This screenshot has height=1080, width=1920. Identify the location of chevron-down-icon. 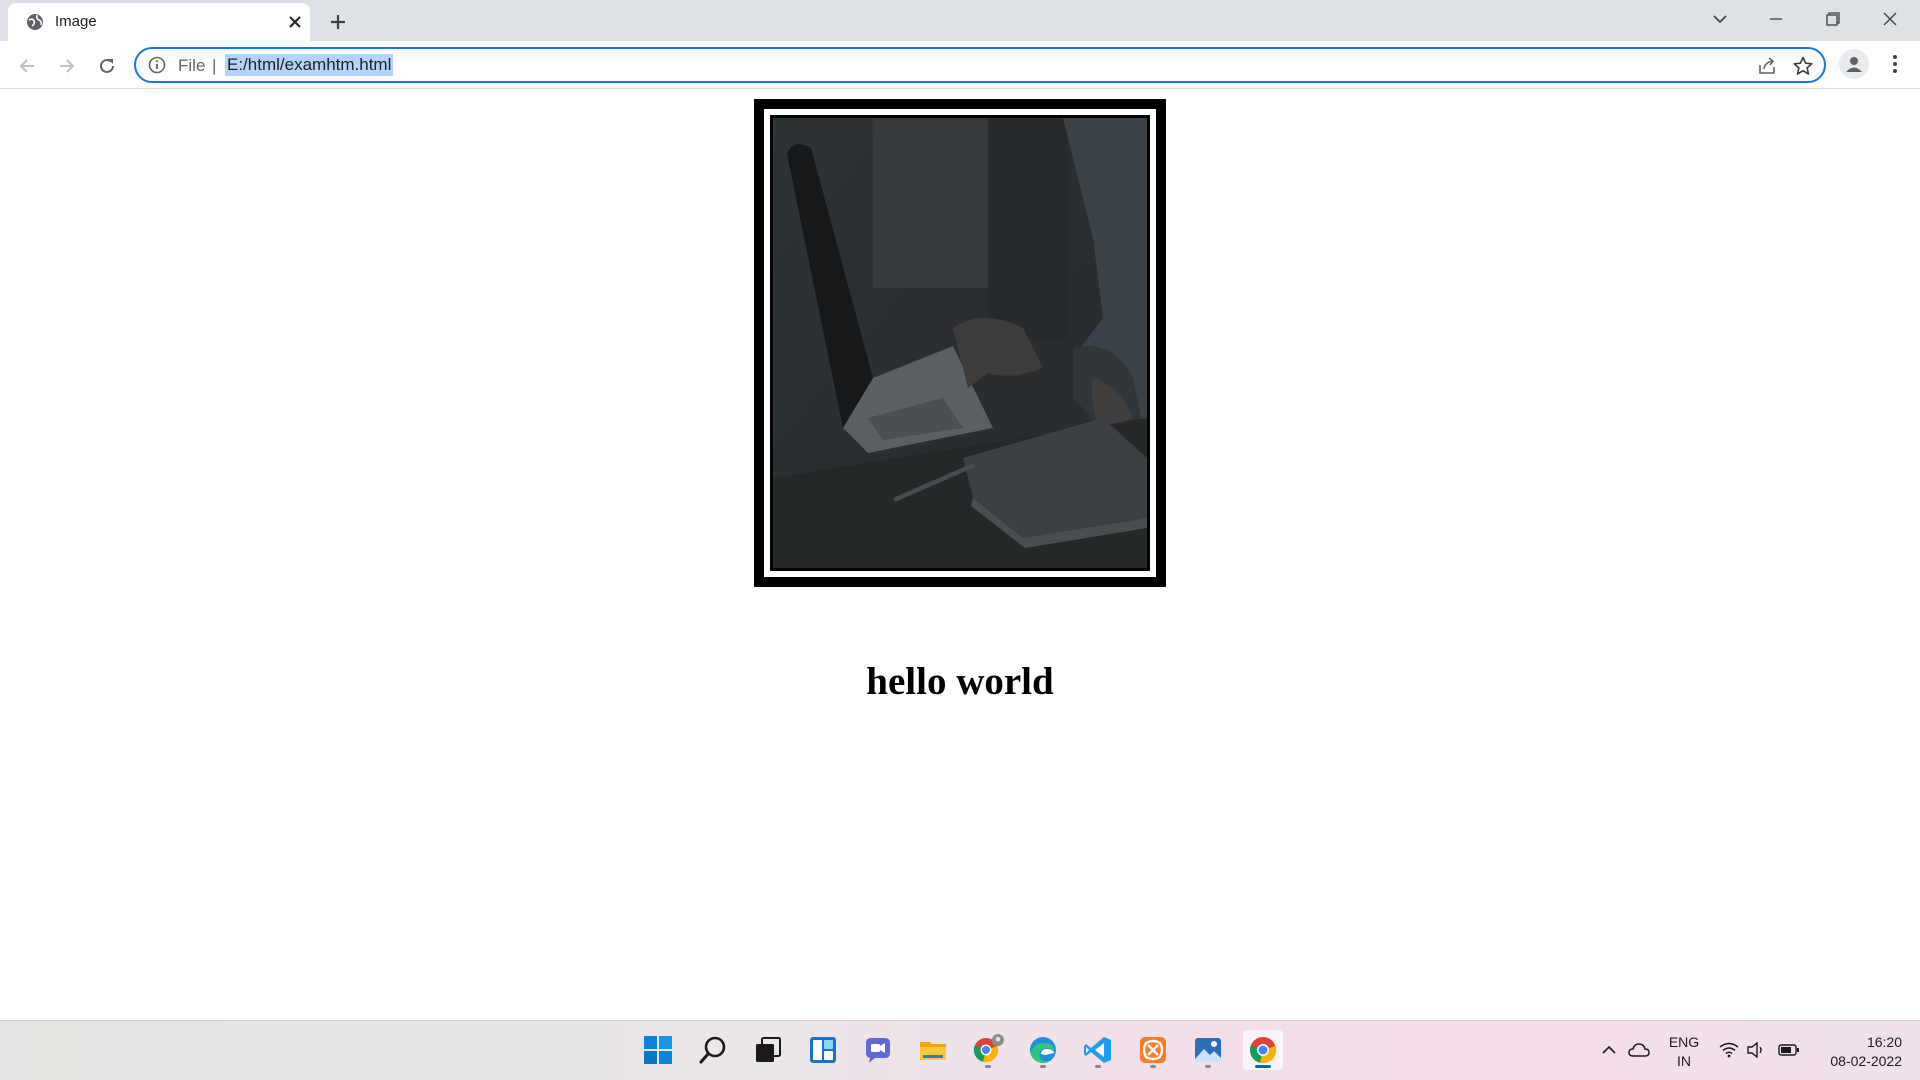
(1720, 19).